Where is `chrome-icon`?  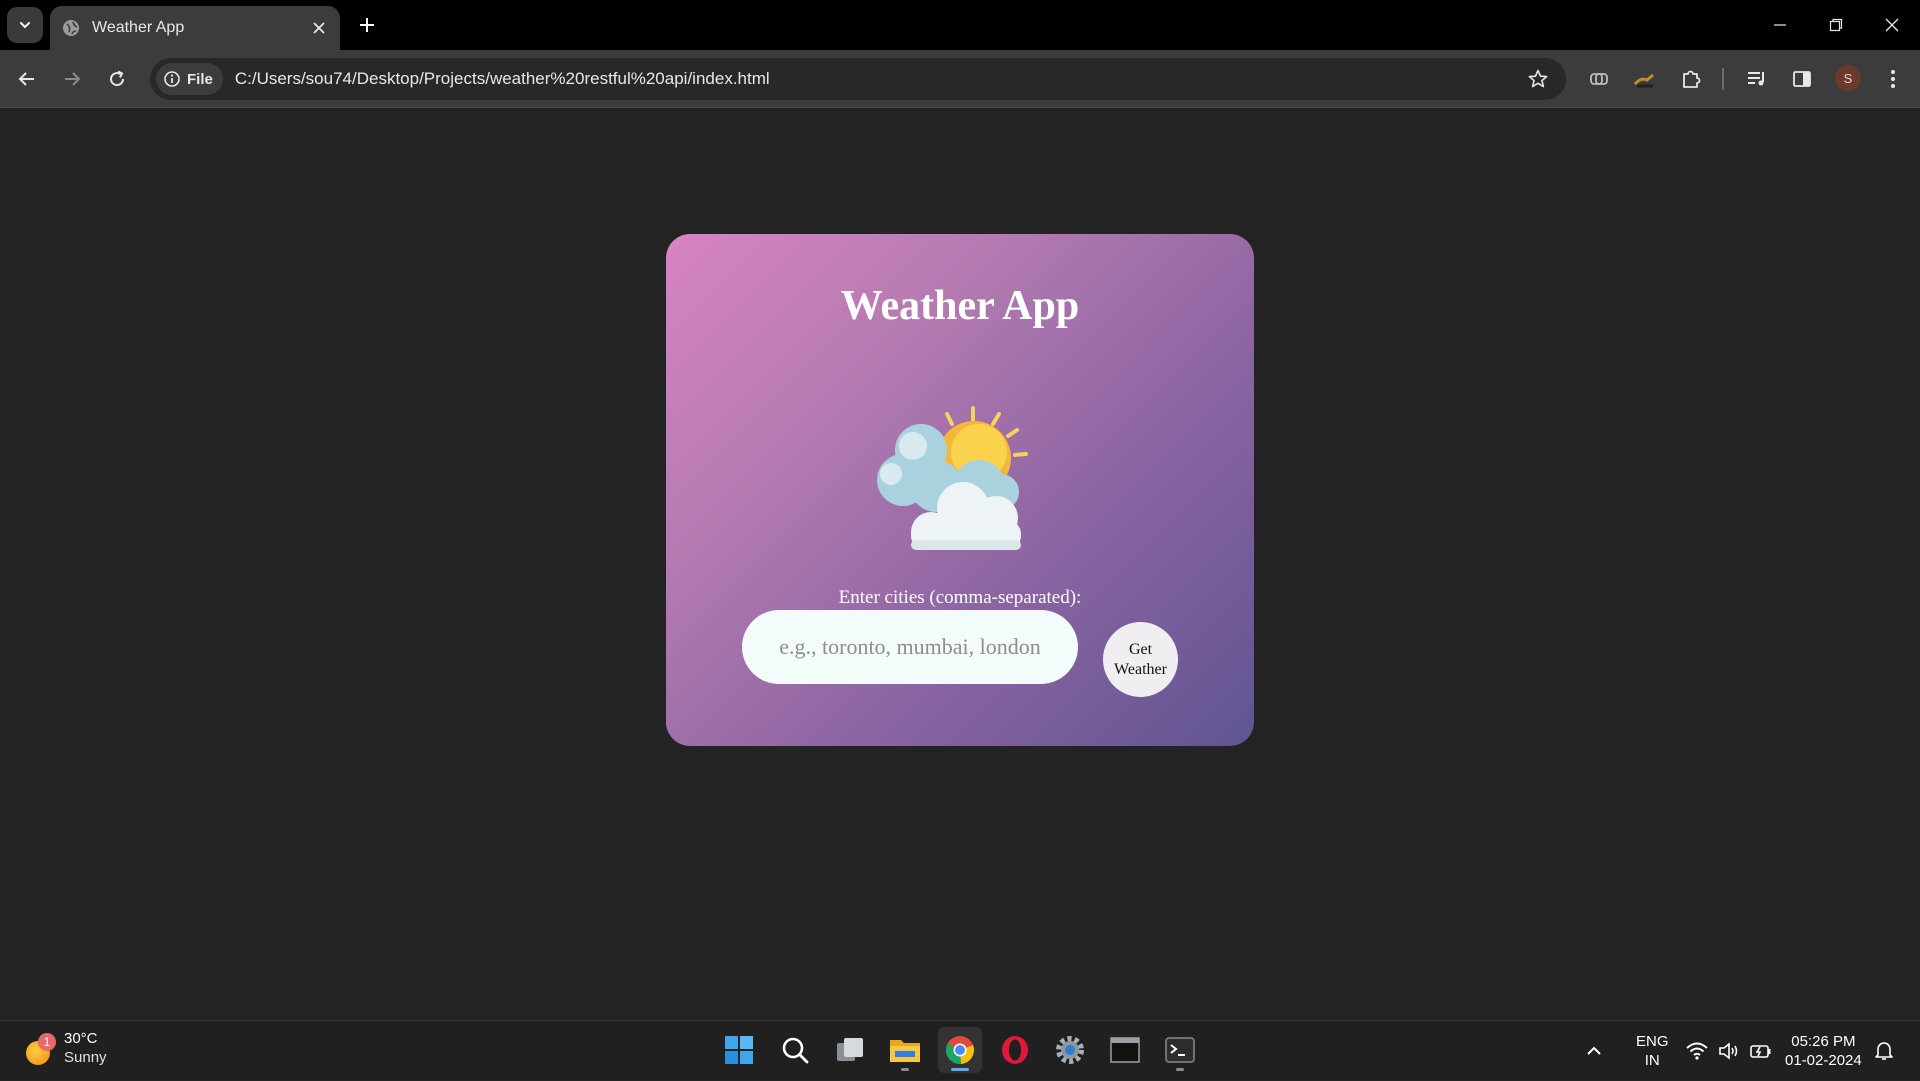 chrome-icon is located at coordinates (960, 1050).